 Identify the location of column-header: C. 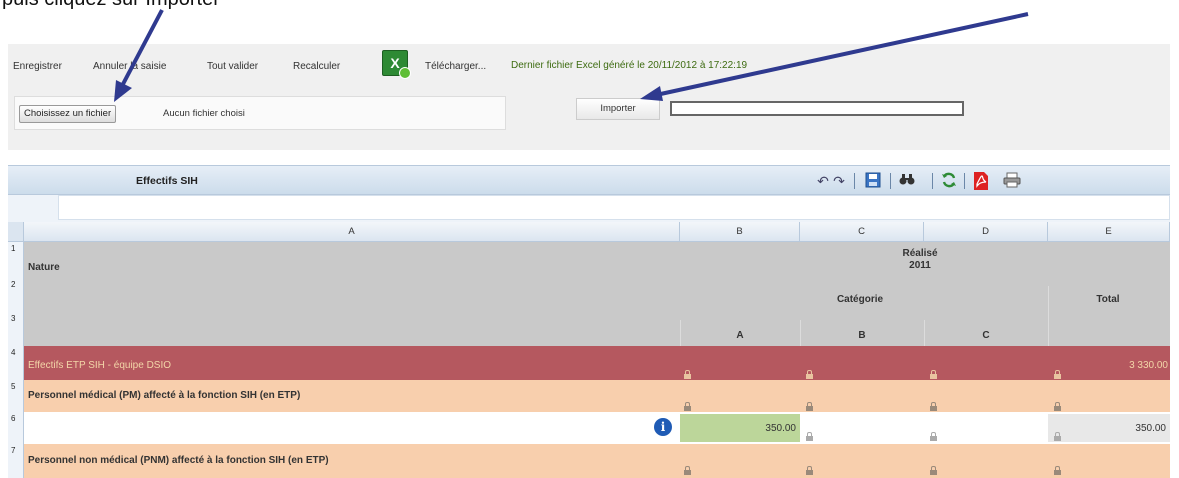
(862, 232).